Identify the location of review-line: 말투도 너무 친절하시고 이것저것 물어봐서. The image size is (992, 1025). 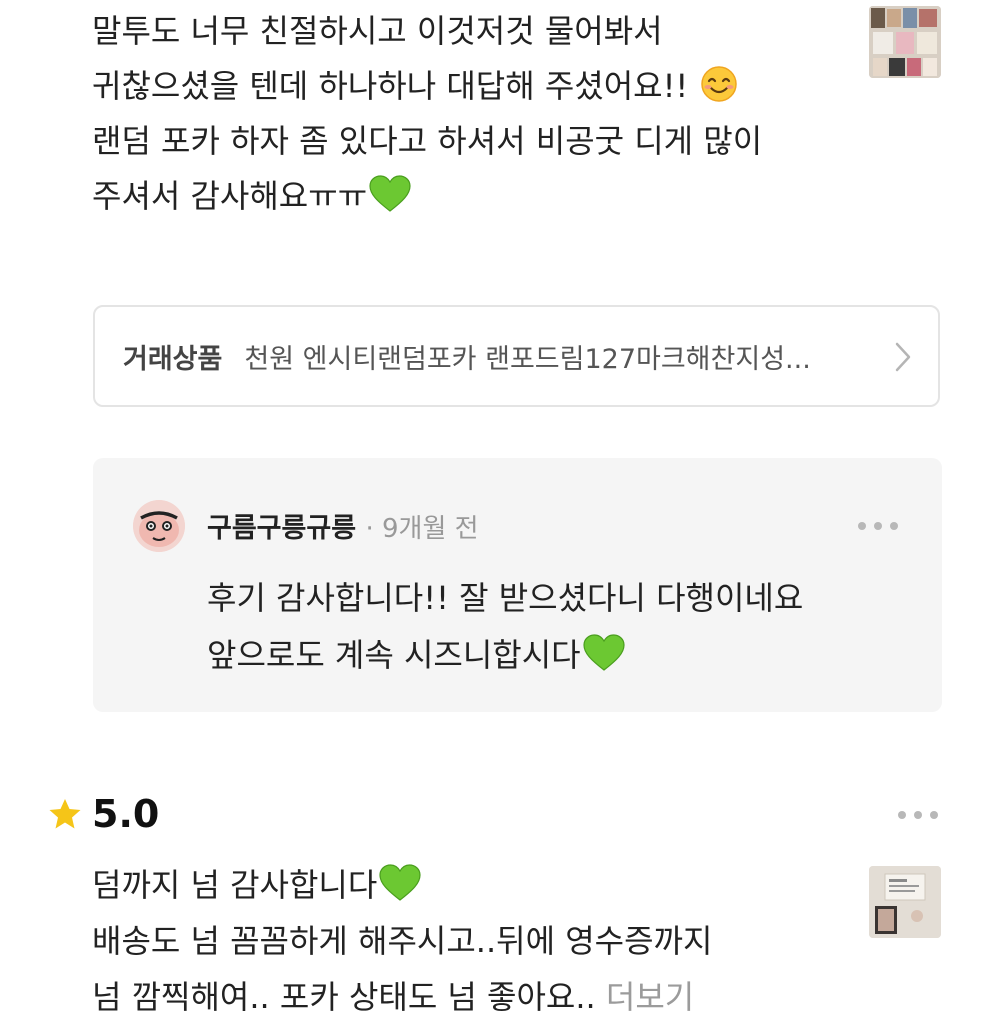
(377, 31).